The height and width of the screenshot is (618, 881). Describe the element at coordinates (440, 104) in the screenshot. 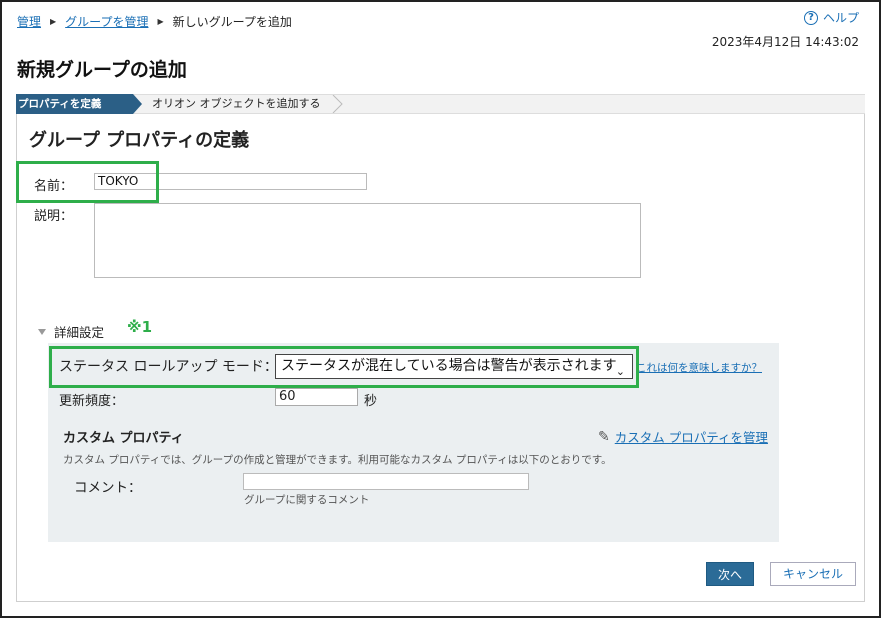

I see `wizard-steps: プロパティを定義 オリオン オブジェクトを追加する` at that location.